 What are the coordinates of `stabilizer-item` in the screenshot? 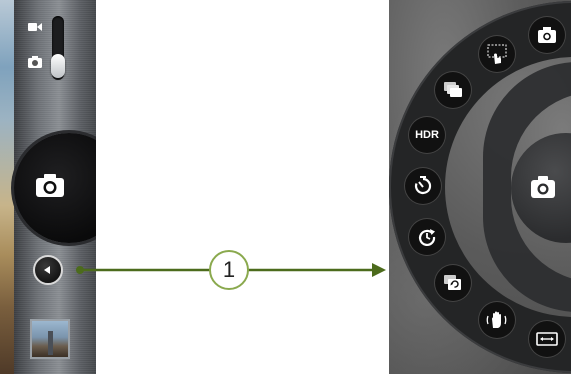 It's located at (497, 320).